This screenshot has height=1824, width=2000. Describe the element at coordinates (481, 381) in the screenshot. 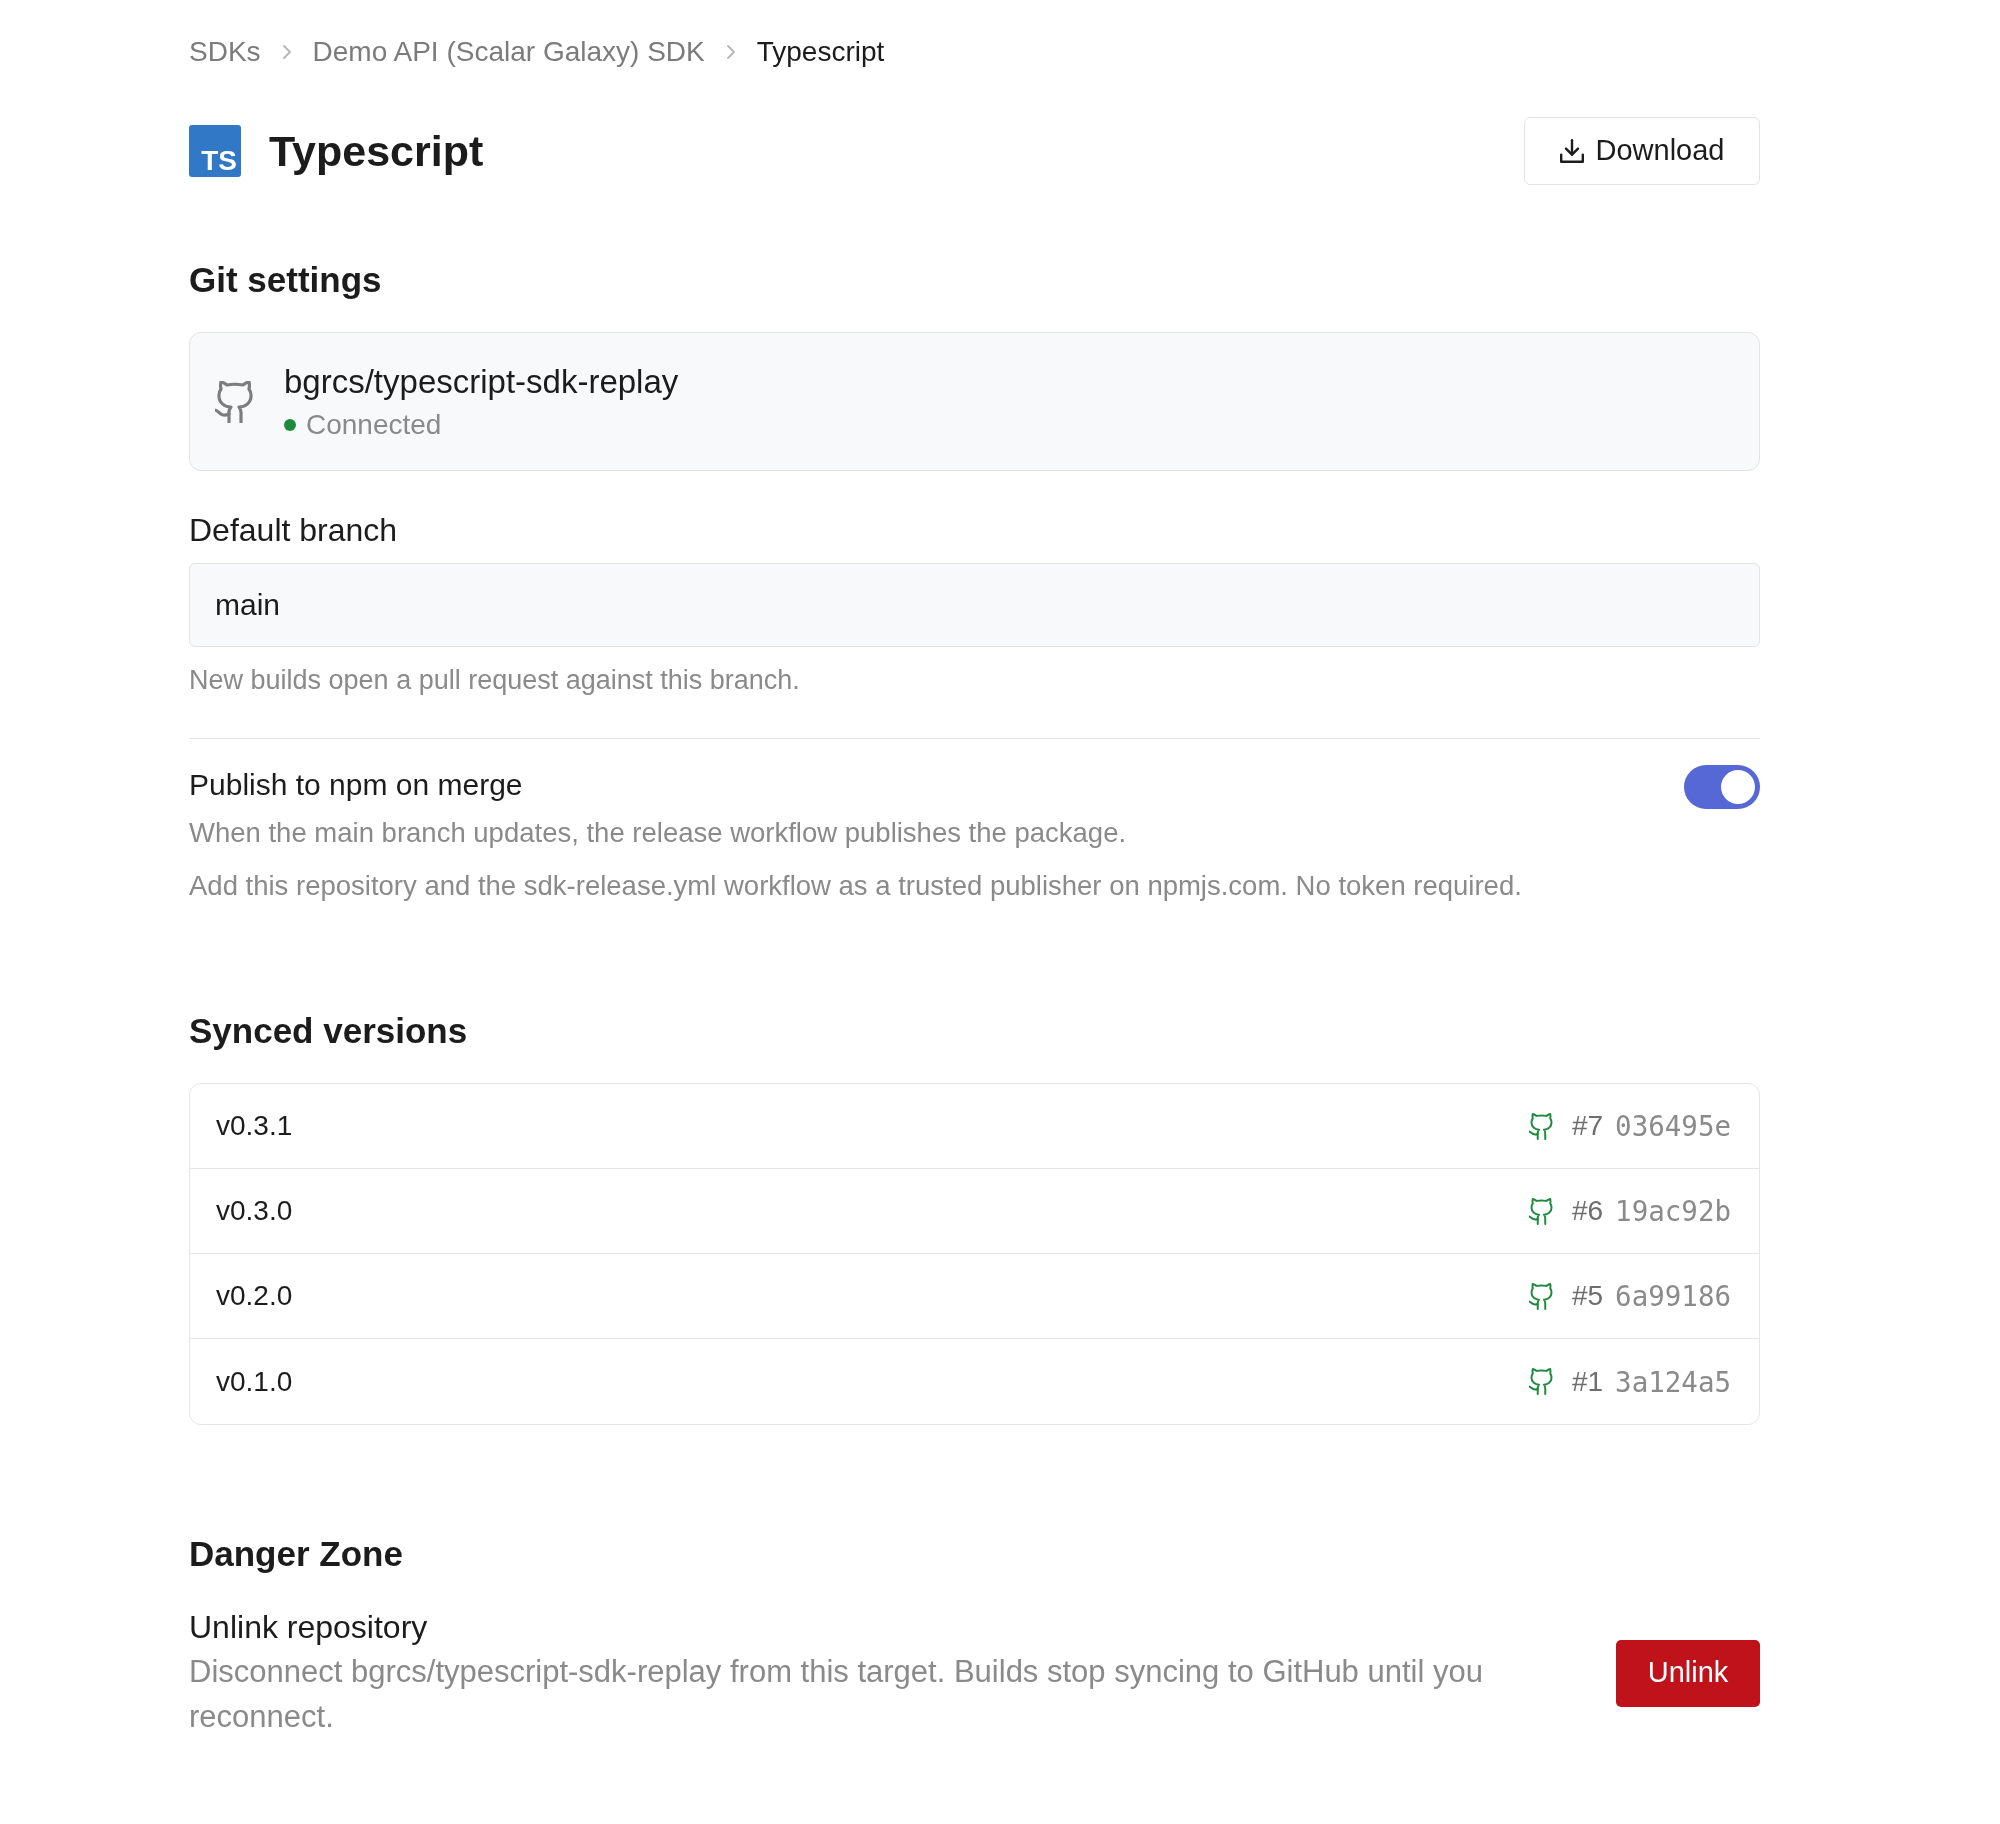

I see `repository-name: bgrcs/typescript-sdk-replay` at that location.